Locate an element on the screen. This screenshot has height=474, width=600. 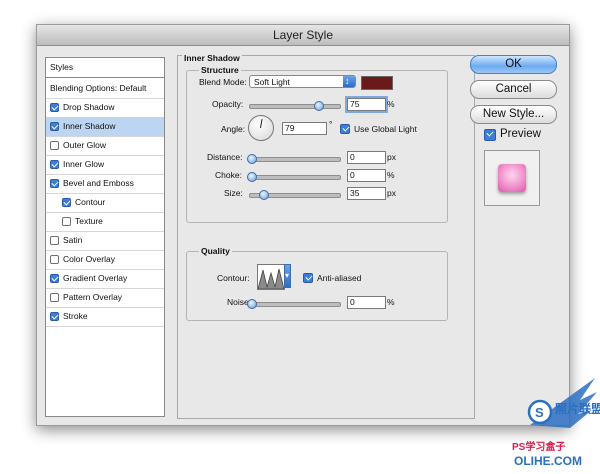
svg-text: S is located at coordinates (539, 412).